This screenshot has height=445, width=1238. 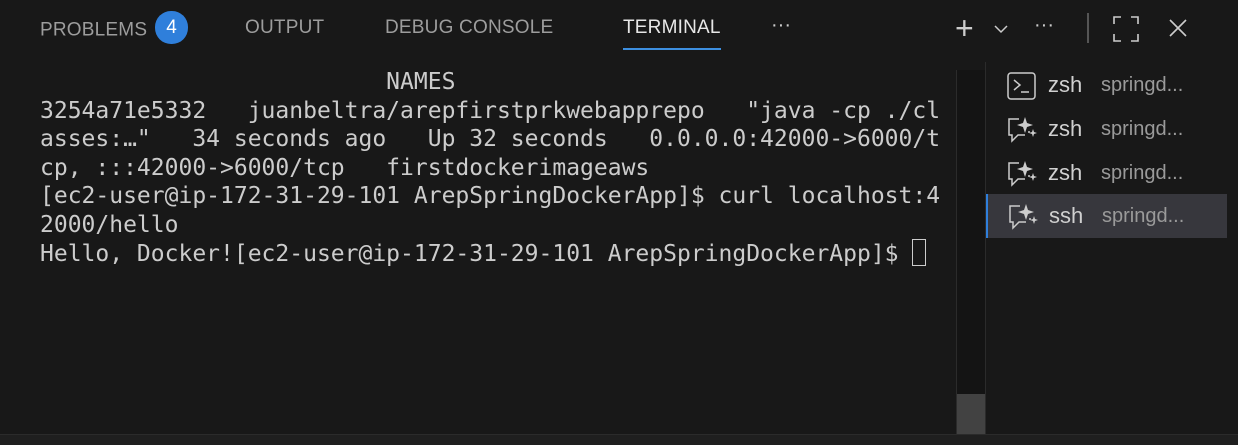 What do you see at coordinates (248, 82) in the screenshot?
I see `terminal-line: NAMES` at bounding box center [248, 82].